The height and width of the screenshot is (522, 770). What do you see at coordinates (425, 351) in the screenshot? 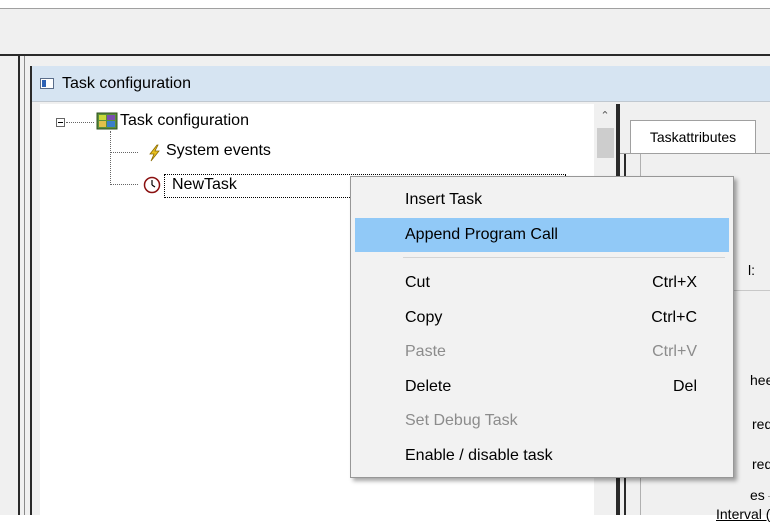
I see `menu-label: Paste` at bounding box center [425, 351].